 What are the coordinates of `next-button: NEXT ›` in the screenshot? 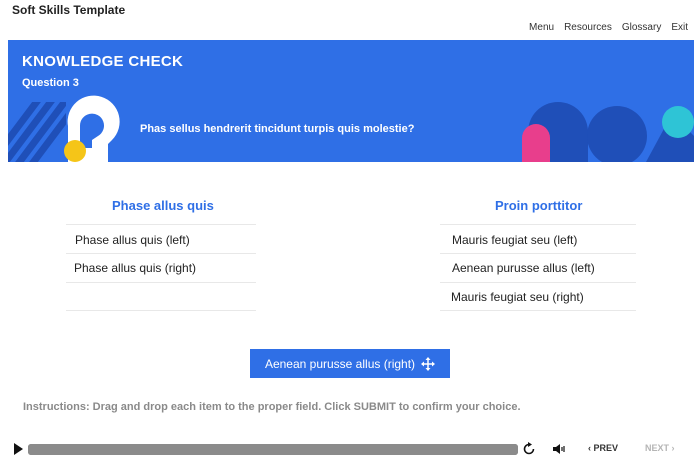 It's located at (660, 448).